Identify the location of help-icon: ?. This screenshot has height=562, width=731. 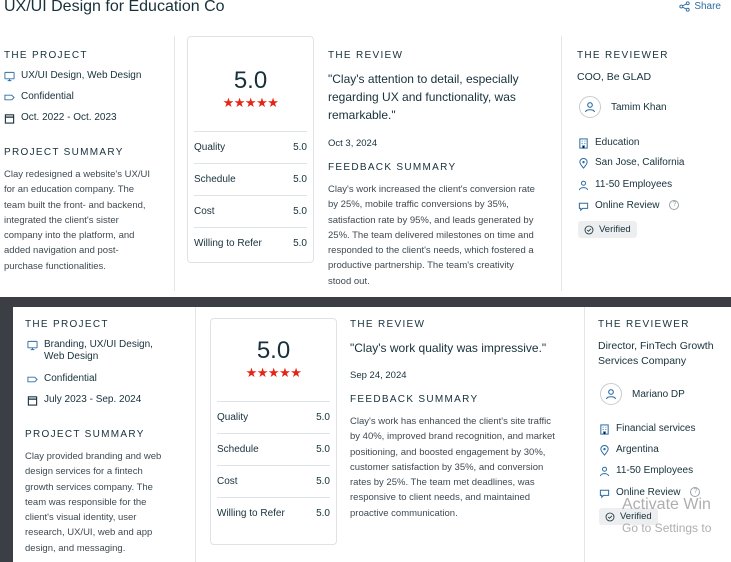
(674, 205).